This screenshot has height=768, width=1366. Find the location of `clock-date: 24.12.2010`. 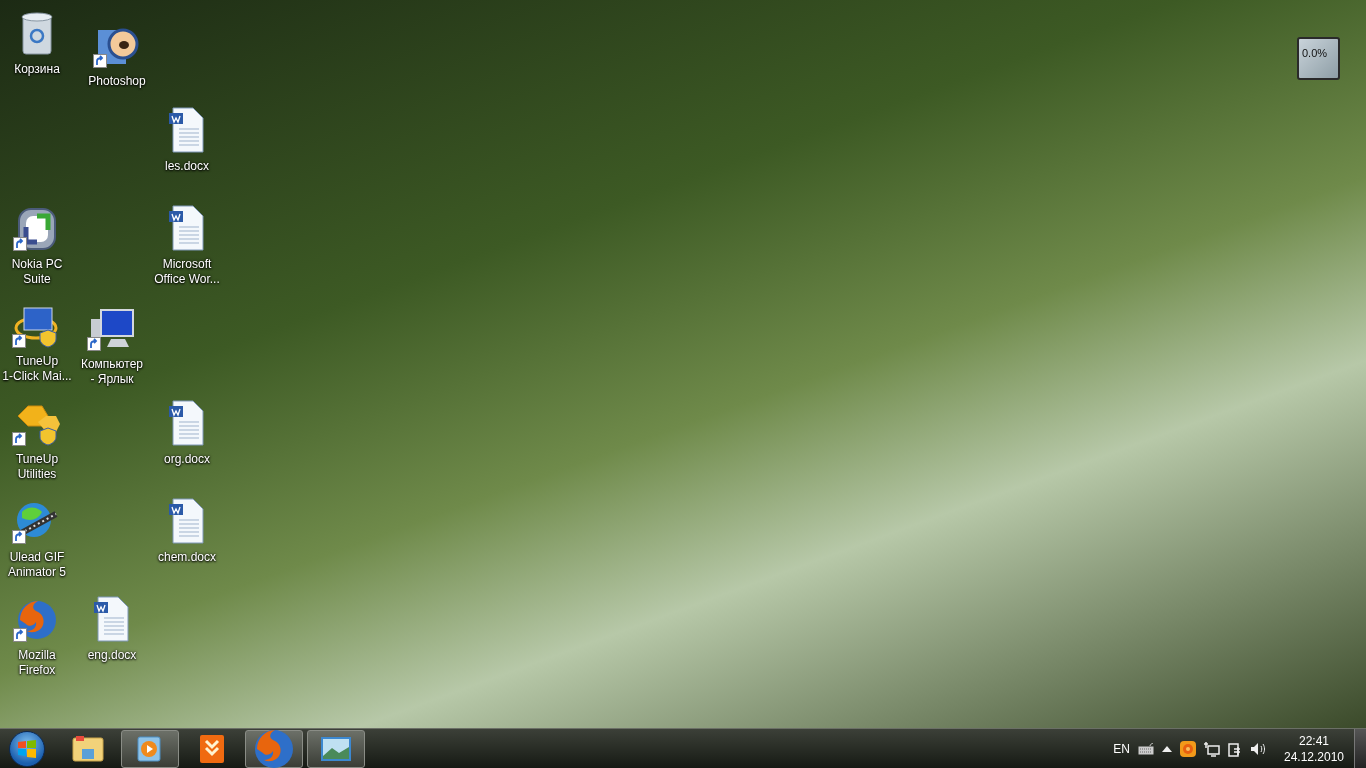

clock-date: 24.12.2010 is located at coordinates (1314, 756).